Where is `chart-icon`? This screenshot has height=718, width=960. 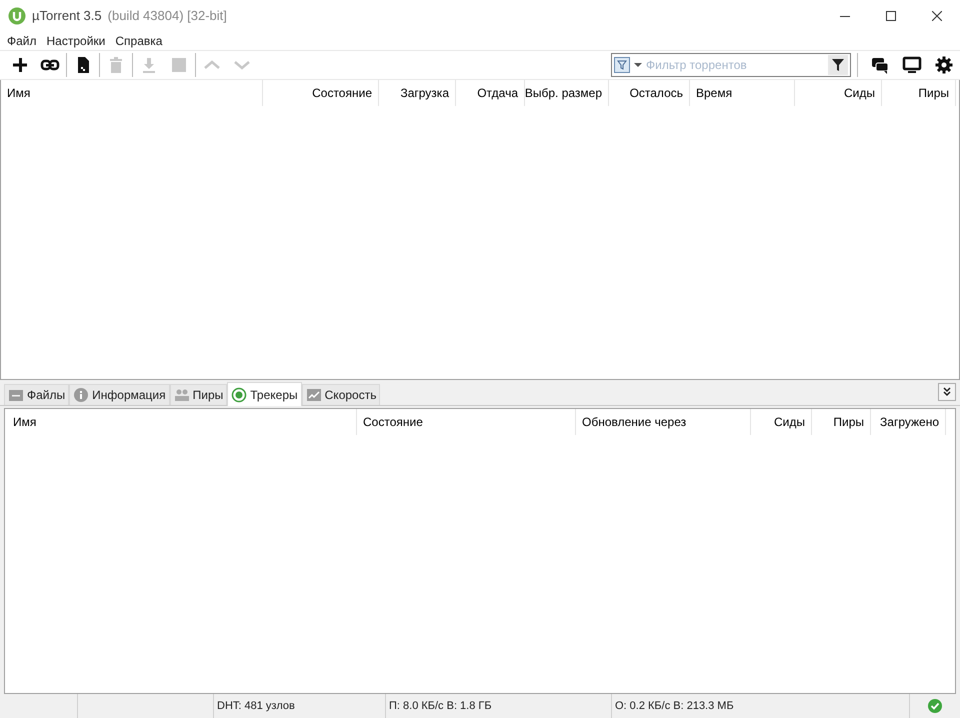
chart-icon is located at coordinates (314, 395).